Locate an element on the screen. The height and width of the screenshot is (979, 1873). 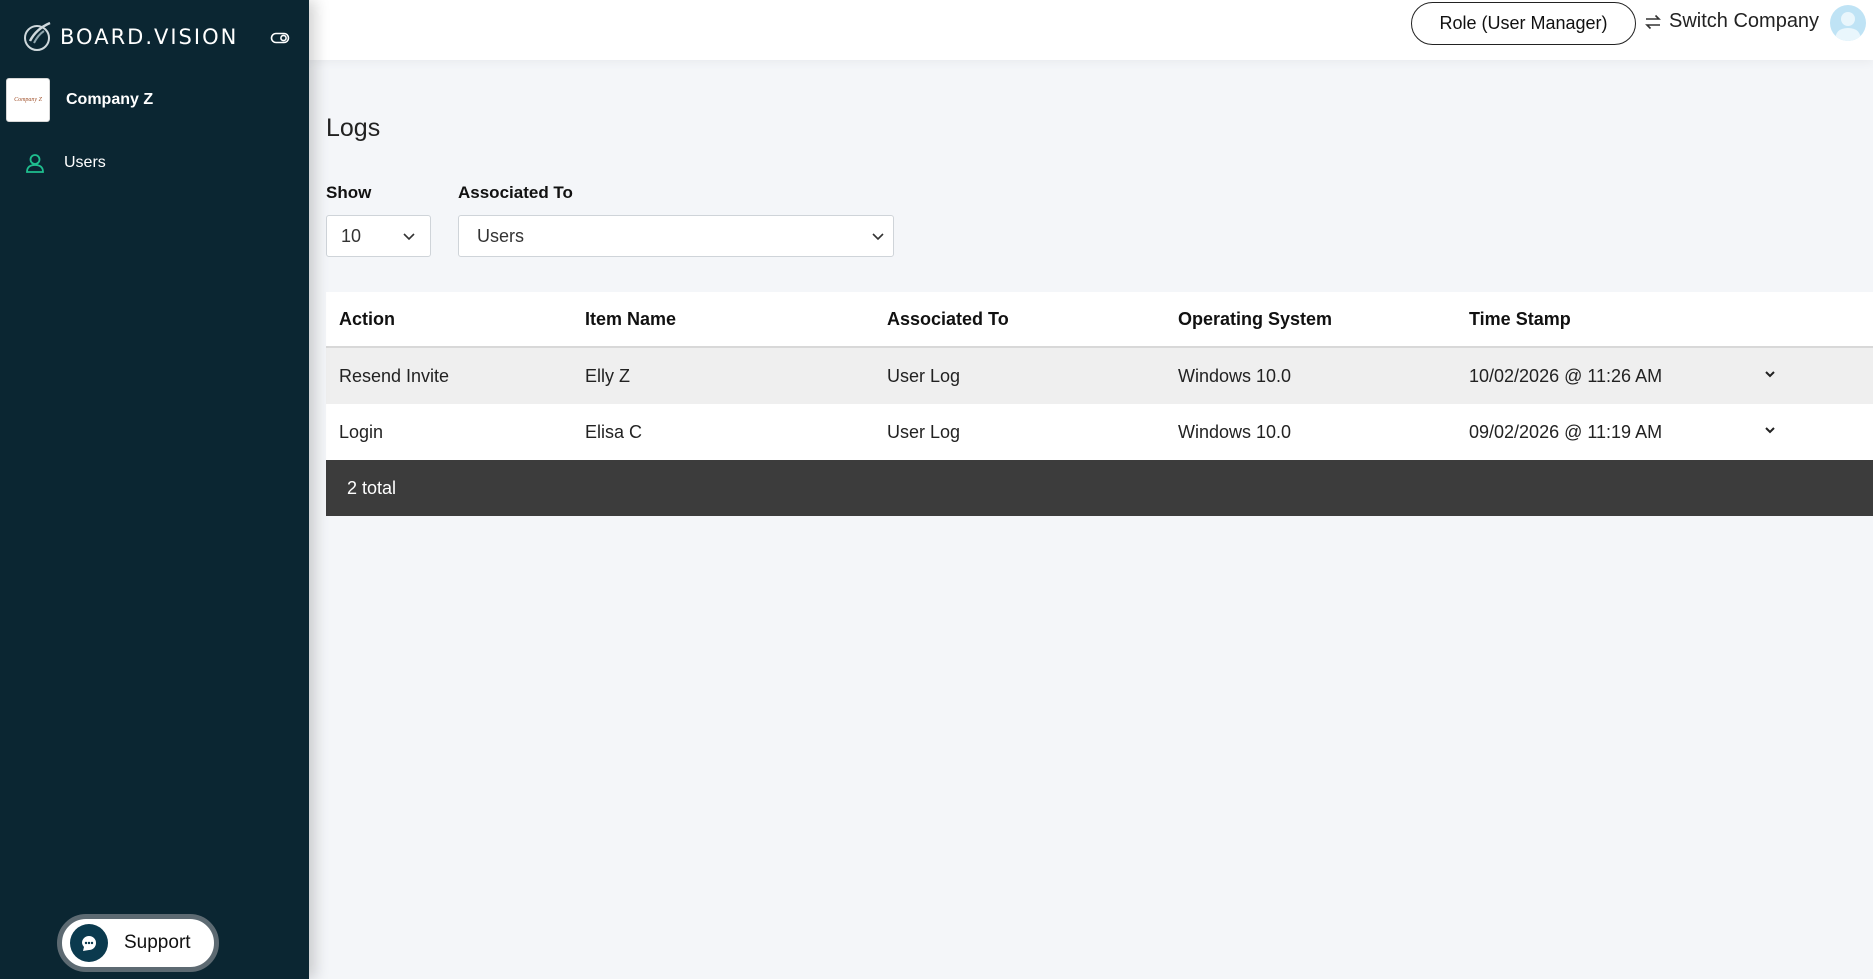
avatar-person-icon is located at coordinates (1848, 26).